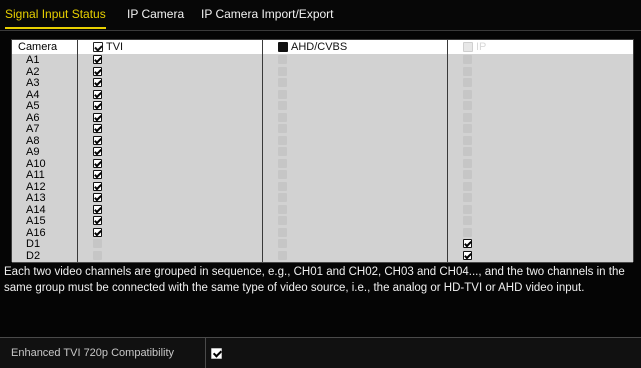 This screenshot has width=641, height=368. Describe the element at coordinates (98, 47) in the screenshot. I see `tvi-select-all-checkbox` at that location.